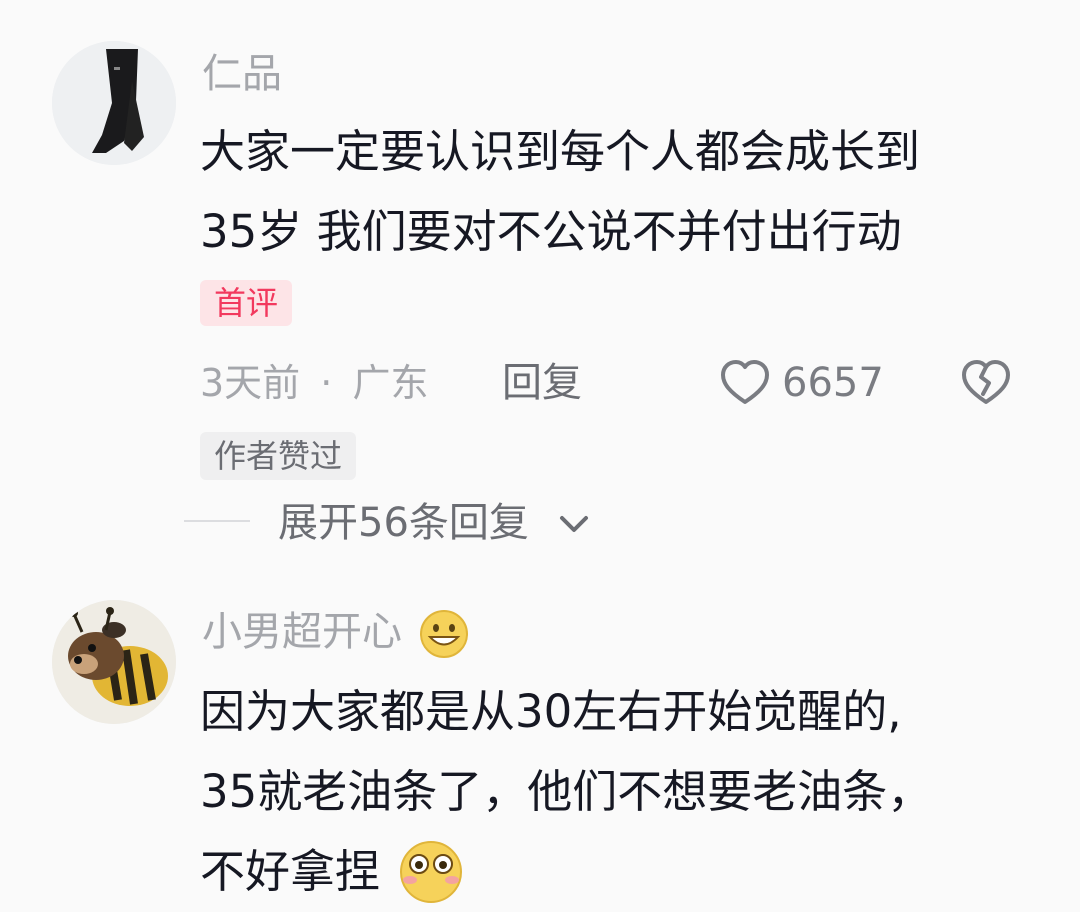 Image resolution: width=1080 pixels, height=912 pixels. Describe the element at coordinates (431, 869) in the screenshot. I see `flushed-face-icon` at that location.